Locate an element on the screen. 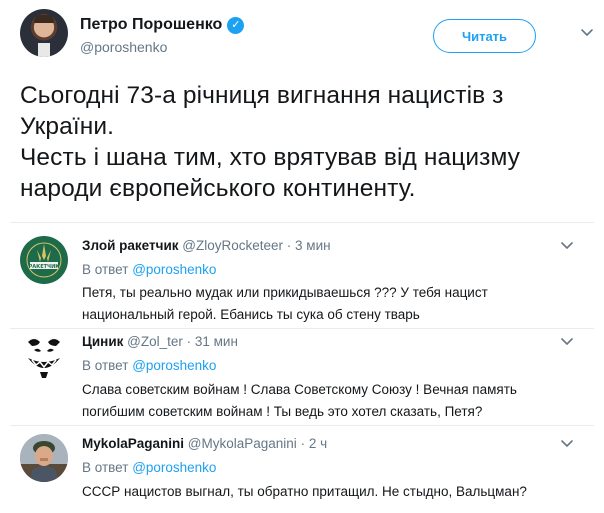 The image size is (604, 513). tweet-text-line: України. is located at coordinates (67, 126).